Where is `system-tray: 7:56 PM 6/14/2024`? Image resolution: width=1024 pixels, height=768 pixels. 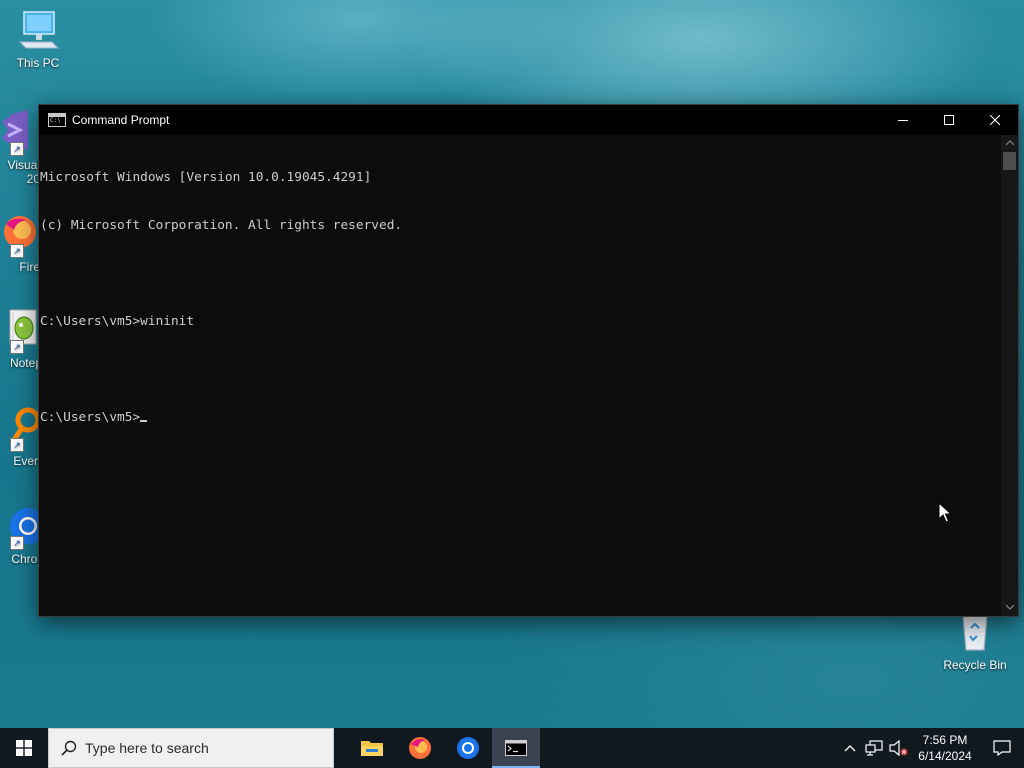 system-tray: 7:56 PM 6/14/2024 is located at coordinates (931, 748).